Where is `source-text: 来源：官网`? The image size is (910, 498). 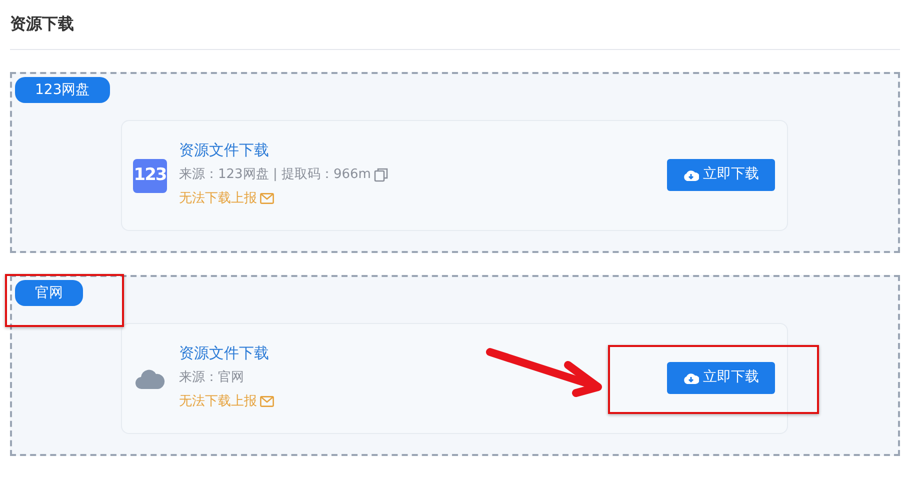
source-text: 来源：官网 is located at coordinates (211, 377).